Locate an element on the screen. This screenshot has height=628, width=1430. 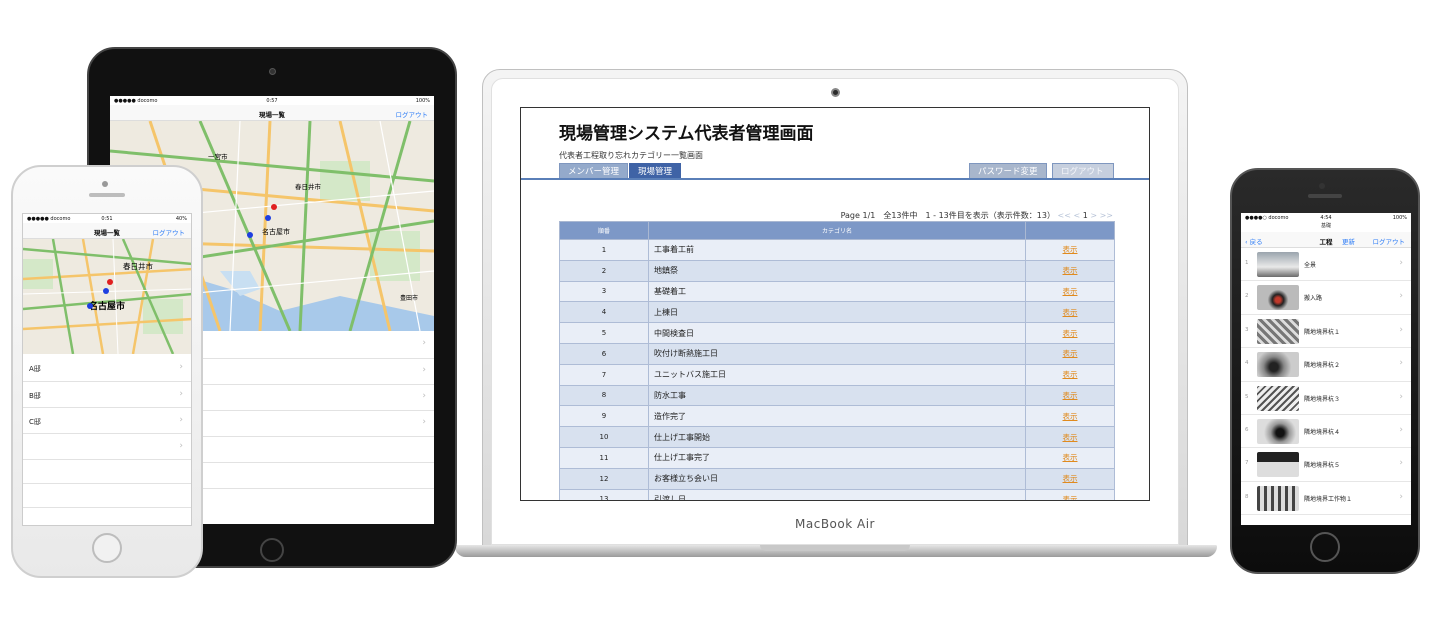
row-category: 防水工事 is located at coordinates (837, 395).